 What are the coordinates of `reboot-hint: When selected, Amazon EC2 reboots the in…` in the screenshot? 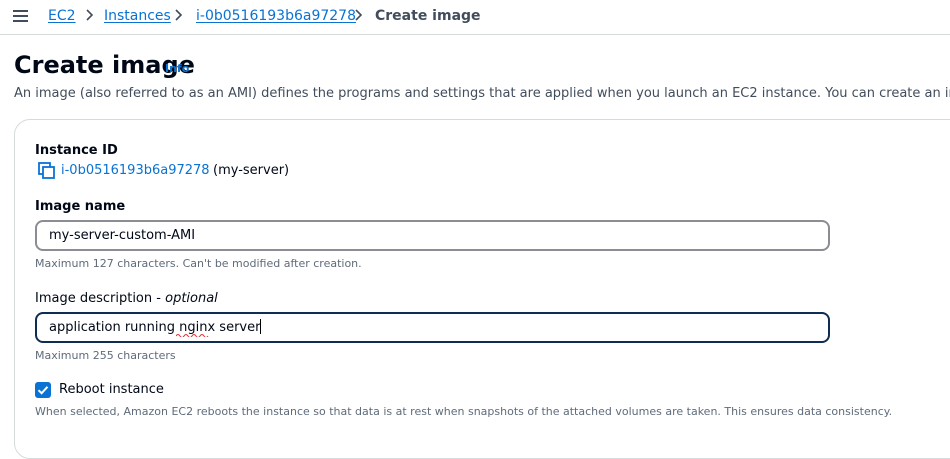 It's located at (464, 411).